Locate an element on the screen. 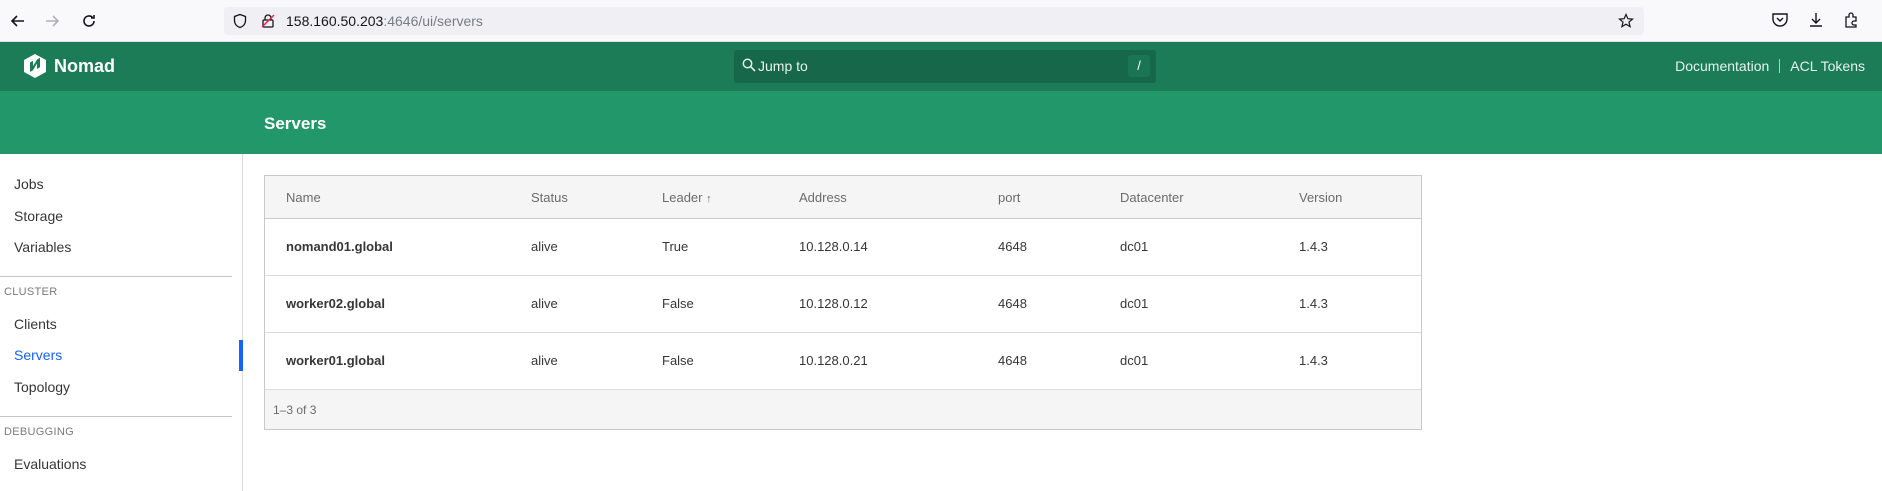  column-header-status: Status is located at coordinates (549, 197).